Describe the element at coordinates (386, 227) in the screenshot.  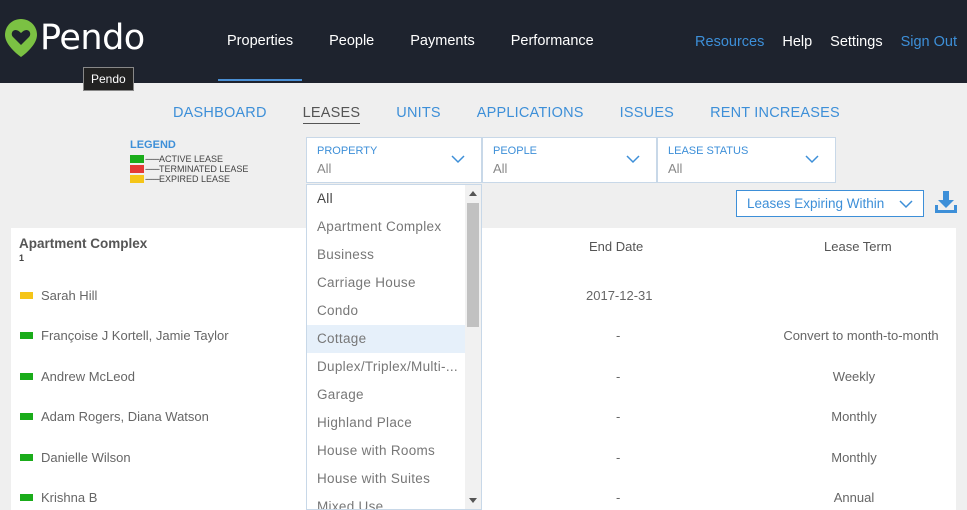
I see `dropdown-option: Apartment Complex` at that location.